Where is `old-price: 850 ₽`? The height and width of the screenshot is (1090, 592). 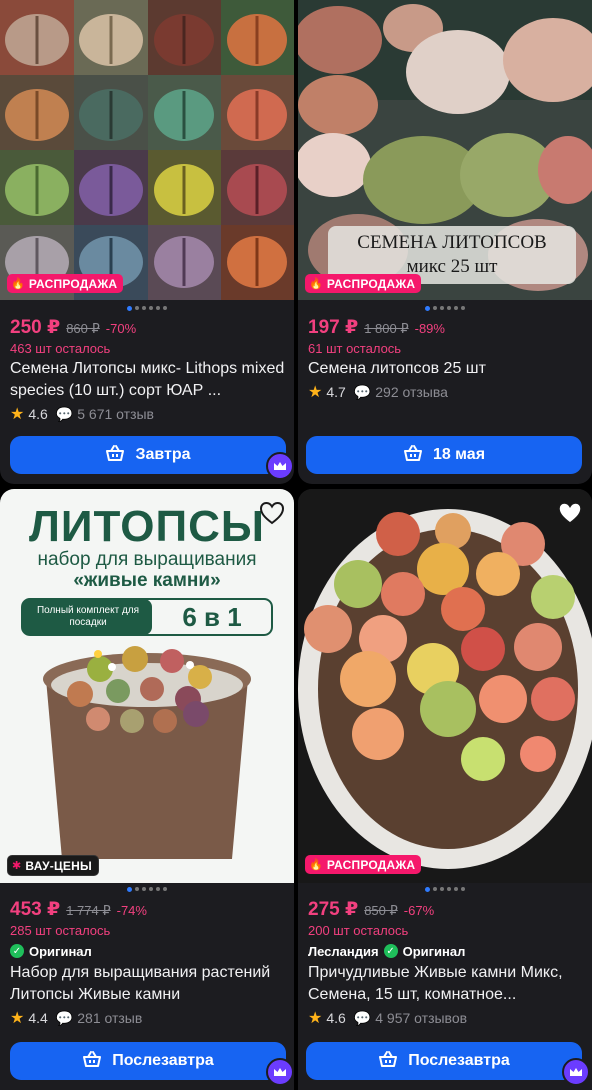 old-price: 850 ₽ is located at coordinates (381, 910).